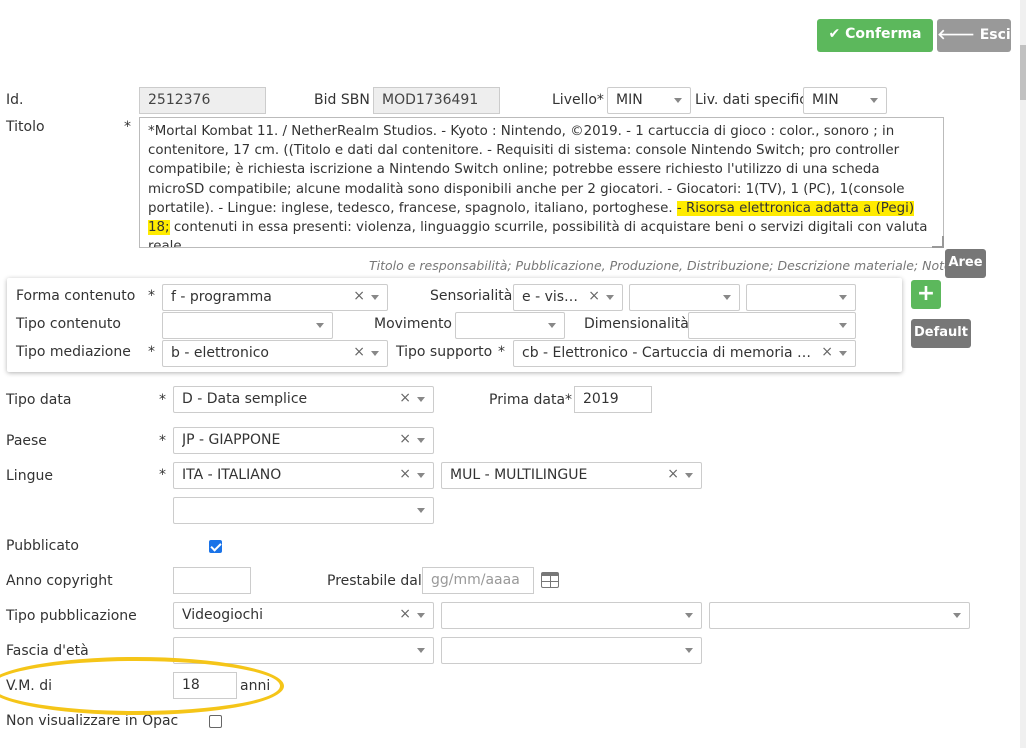 The height and width of the screenshot is (748, 1026). Describe the element at coordinates (995, 35) in the screenshot. I see `exit-label: Esci` at that location.